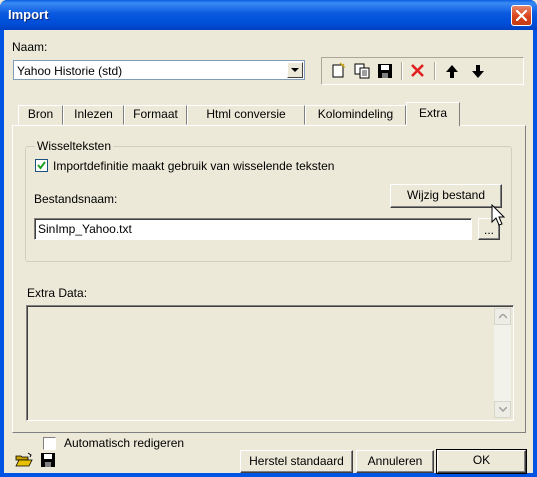 The width and height of the screenshot is (537, 477). What do you see at coordinates (74, 146) in the screenshot?
I see `wisselteksten-title: Wisselteksten` at bounding box center [74, 146].